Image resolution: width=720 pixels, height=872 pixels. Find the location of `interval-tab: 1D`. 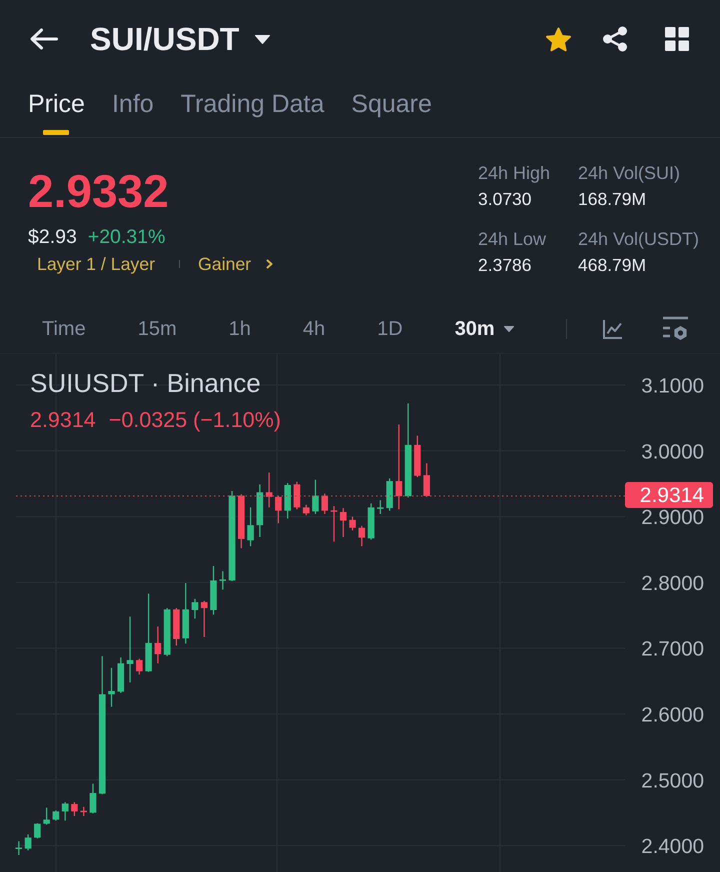

interval-tab: 1D is located at coordinates (390, 328).